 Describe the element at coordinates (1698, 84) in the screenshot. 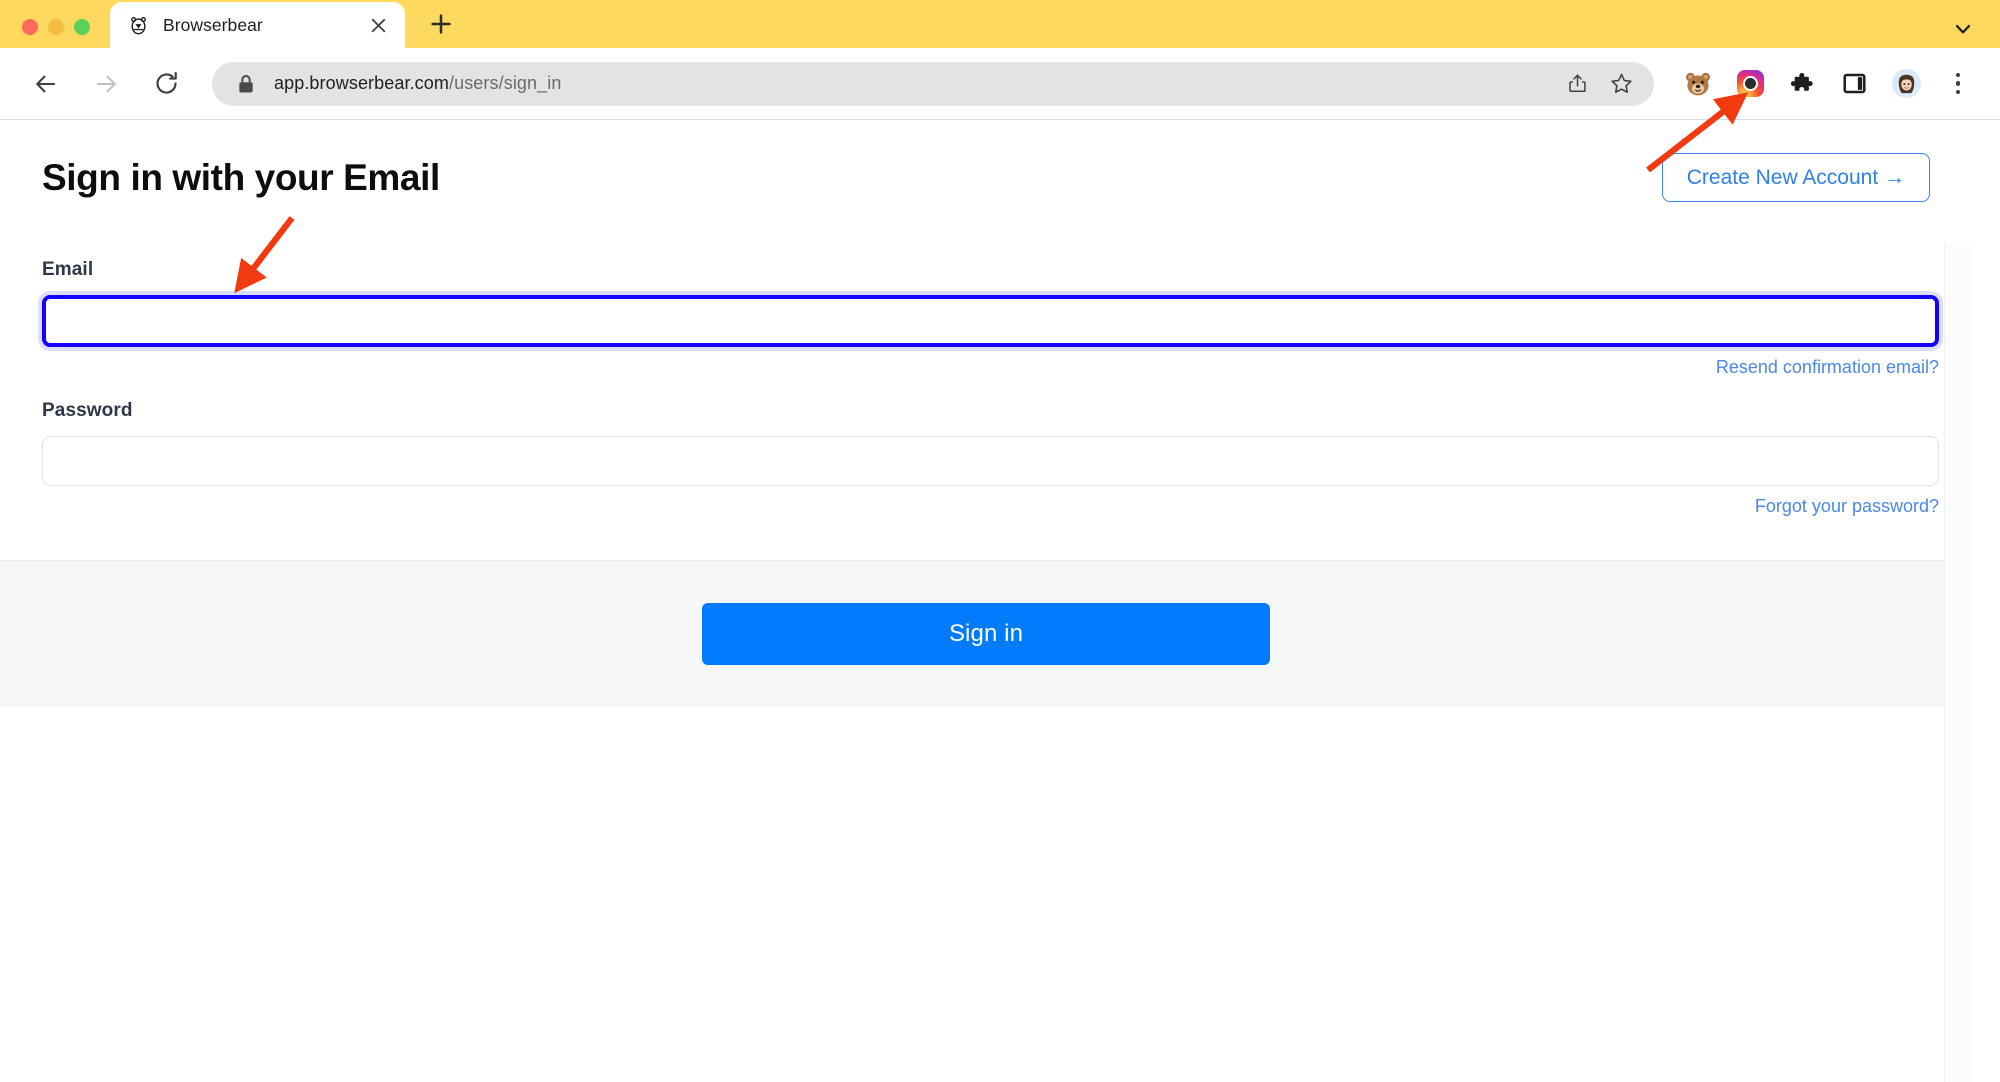

I see `browserbear-extension-icon` at that location.